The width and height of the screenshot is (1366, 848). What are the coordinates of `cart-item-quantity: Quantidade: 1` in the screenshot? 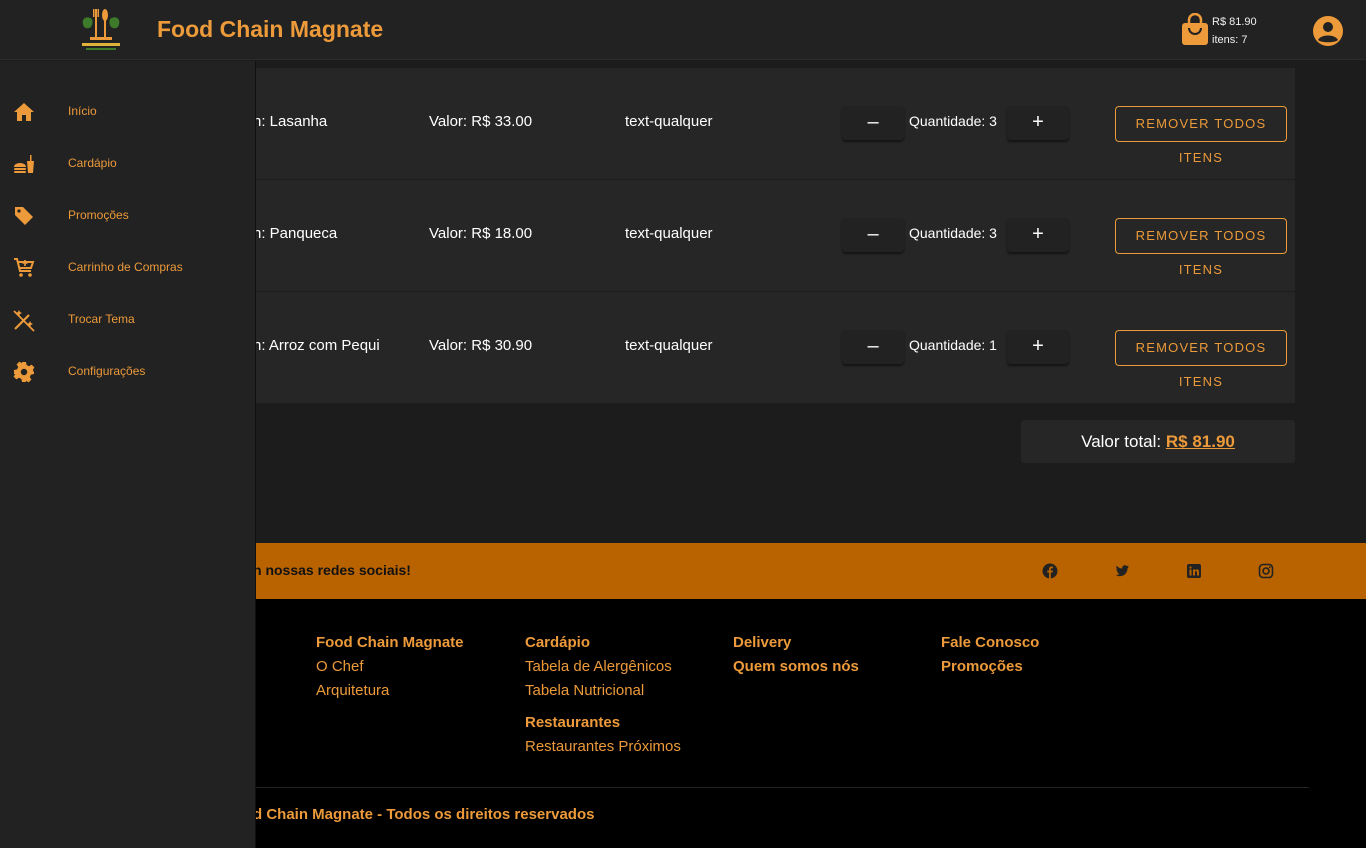 It's located at (953, 345).